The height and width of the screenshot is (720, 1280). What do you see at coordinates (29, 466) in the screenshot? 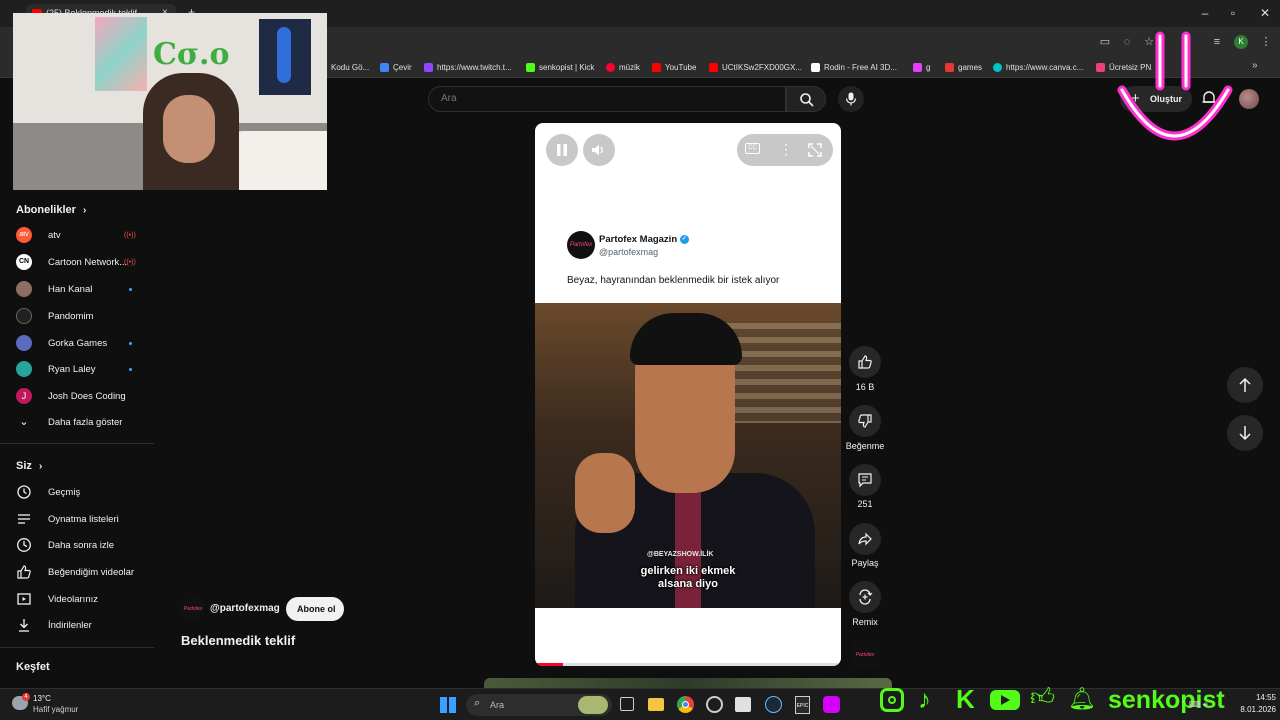
I see `you-heading: Siz ›` at bounding box center [29, 466].